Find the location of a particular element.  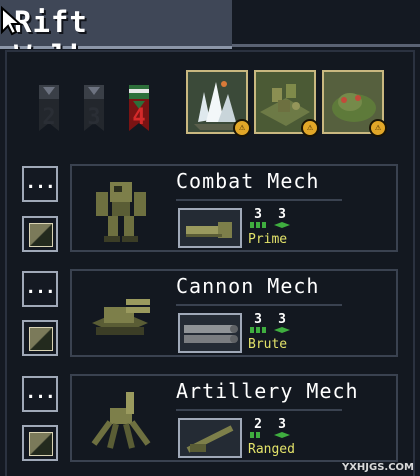

mouse-cursor-icon is located at coordinates (11, 21).